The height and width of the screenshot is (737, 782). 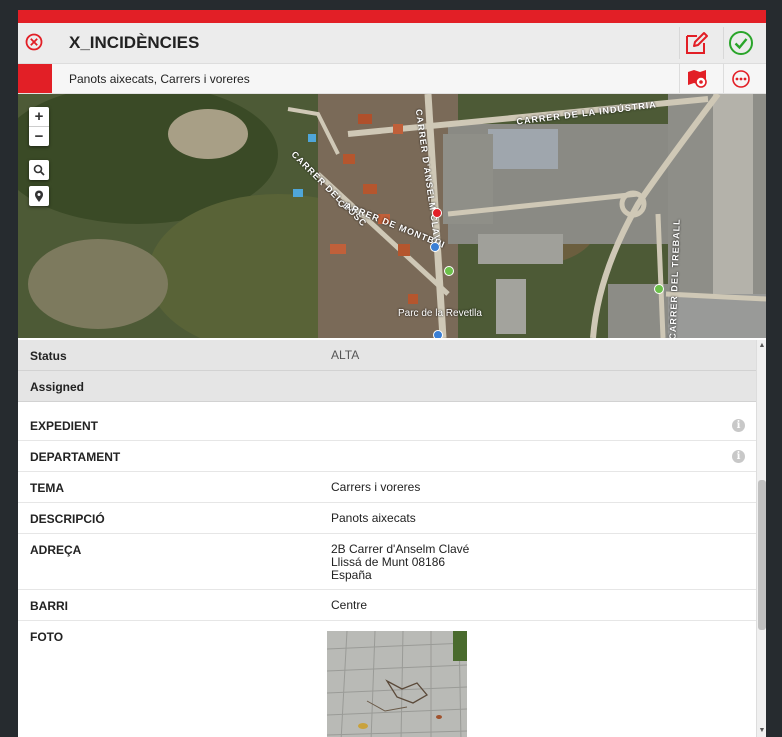 I want to click on close-icon, so click(x=34, y=42).